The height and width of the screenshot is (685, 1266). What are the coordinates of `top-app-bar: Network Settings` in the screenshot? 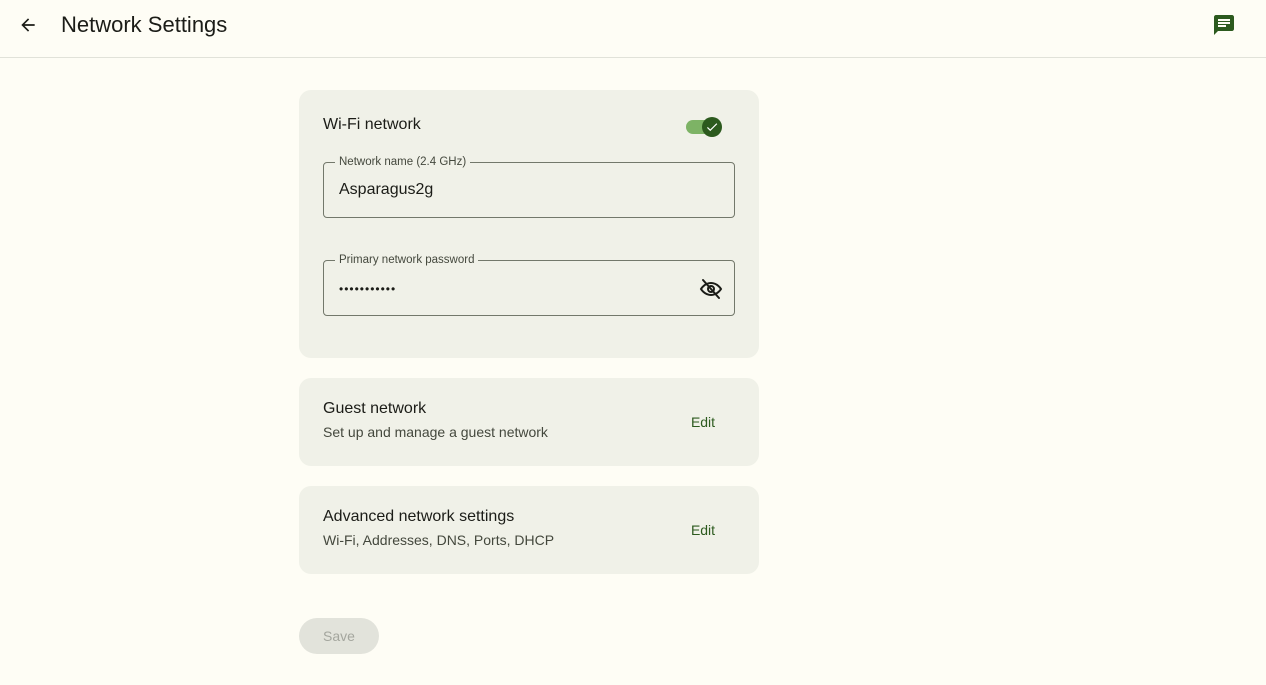 It's located at (633, 29).